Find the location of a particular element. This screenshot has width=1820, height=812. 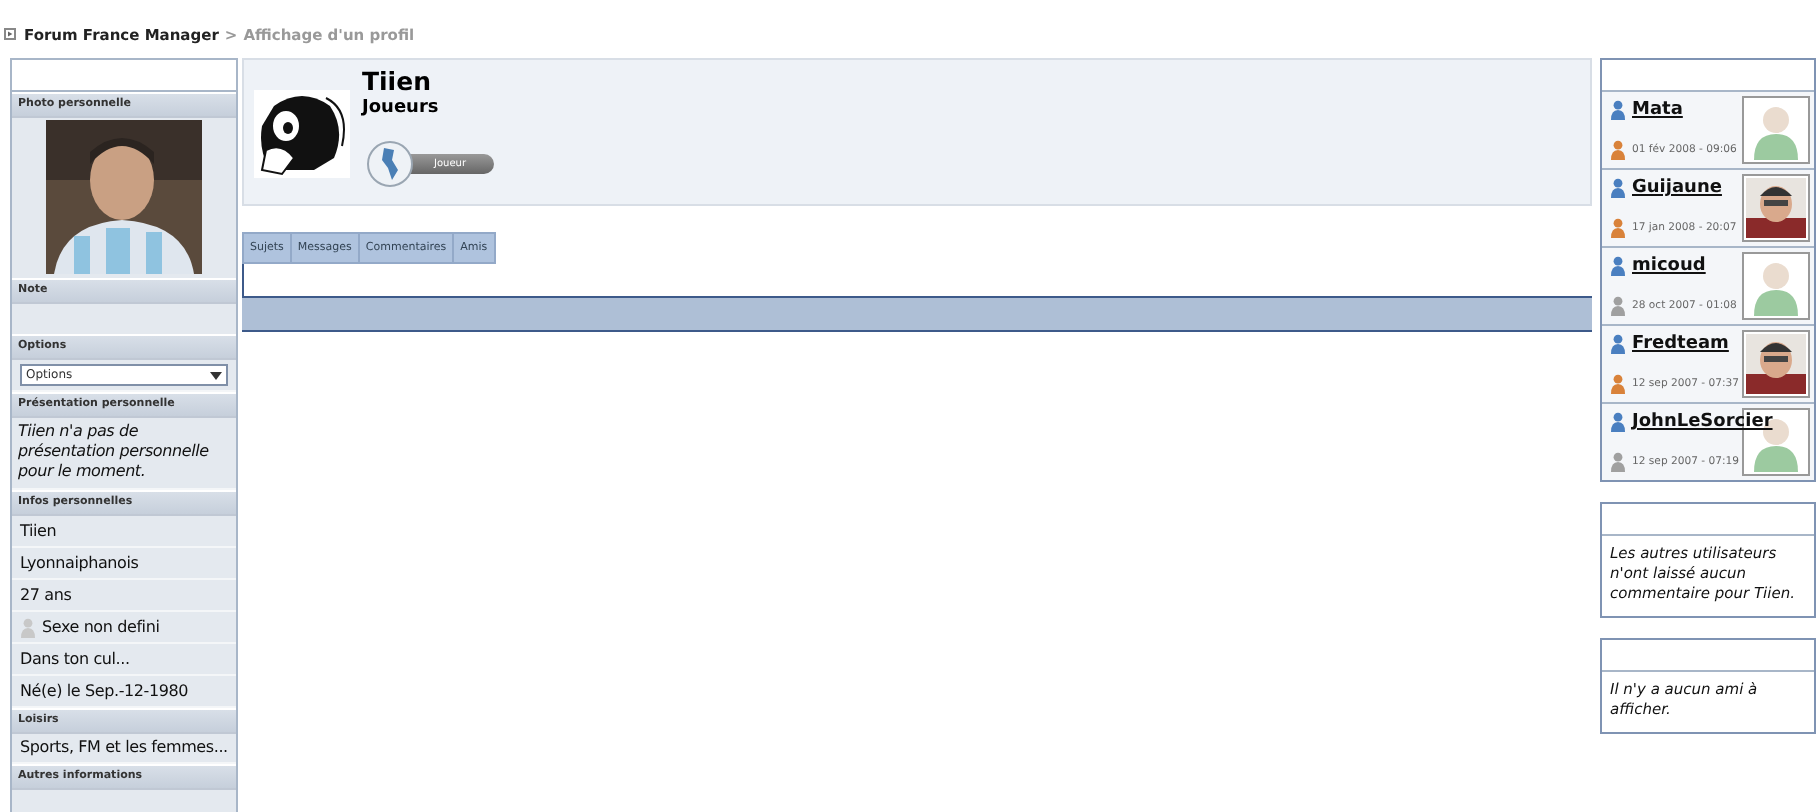

username: Tiien is located at coordinates (397, 81).